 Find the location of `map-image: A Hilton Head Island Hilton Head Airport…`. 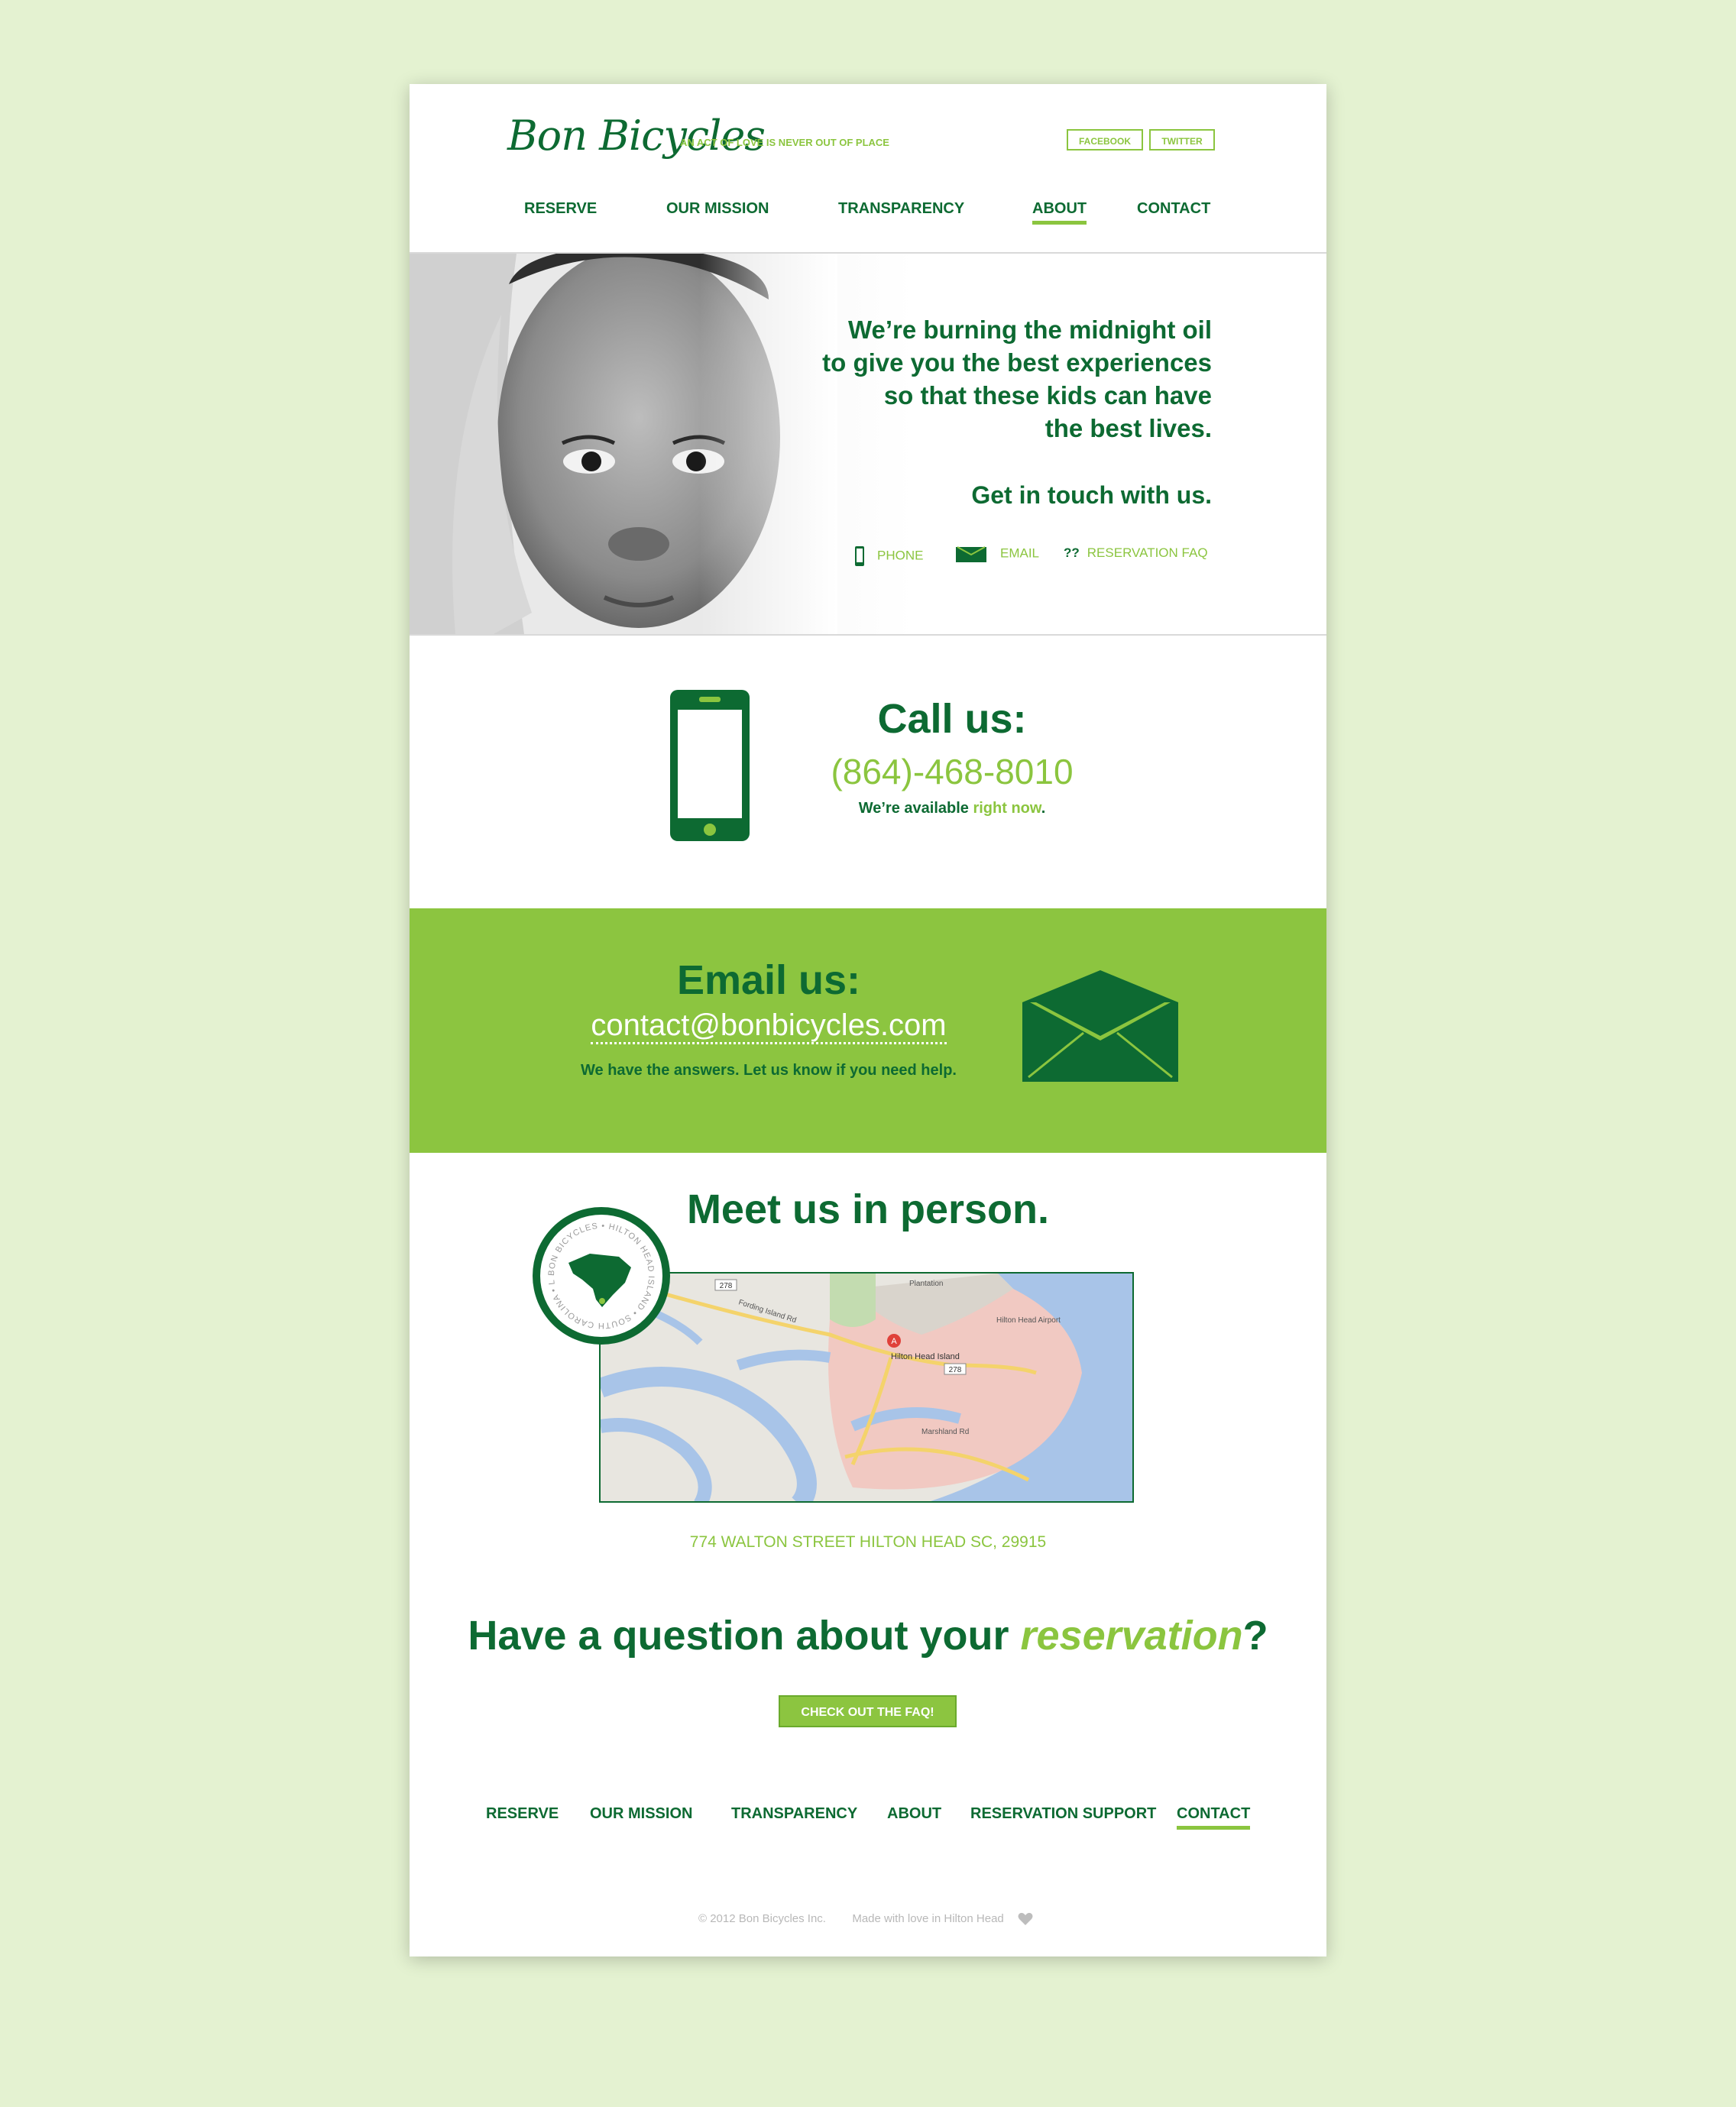

map-image: A Hilton Head Island Hilton Head Airport… is located at coordinates (866, 1387).